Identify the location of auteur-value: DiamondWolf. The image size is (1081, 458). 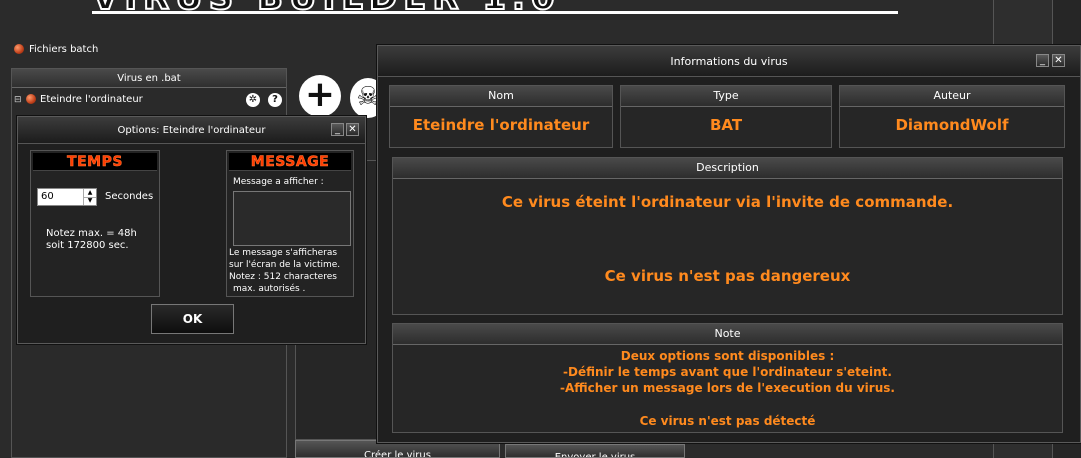
(952, 125).